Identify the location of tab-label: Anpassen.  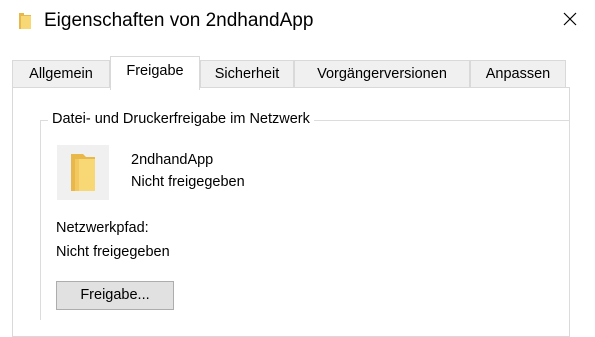
(518, 74).